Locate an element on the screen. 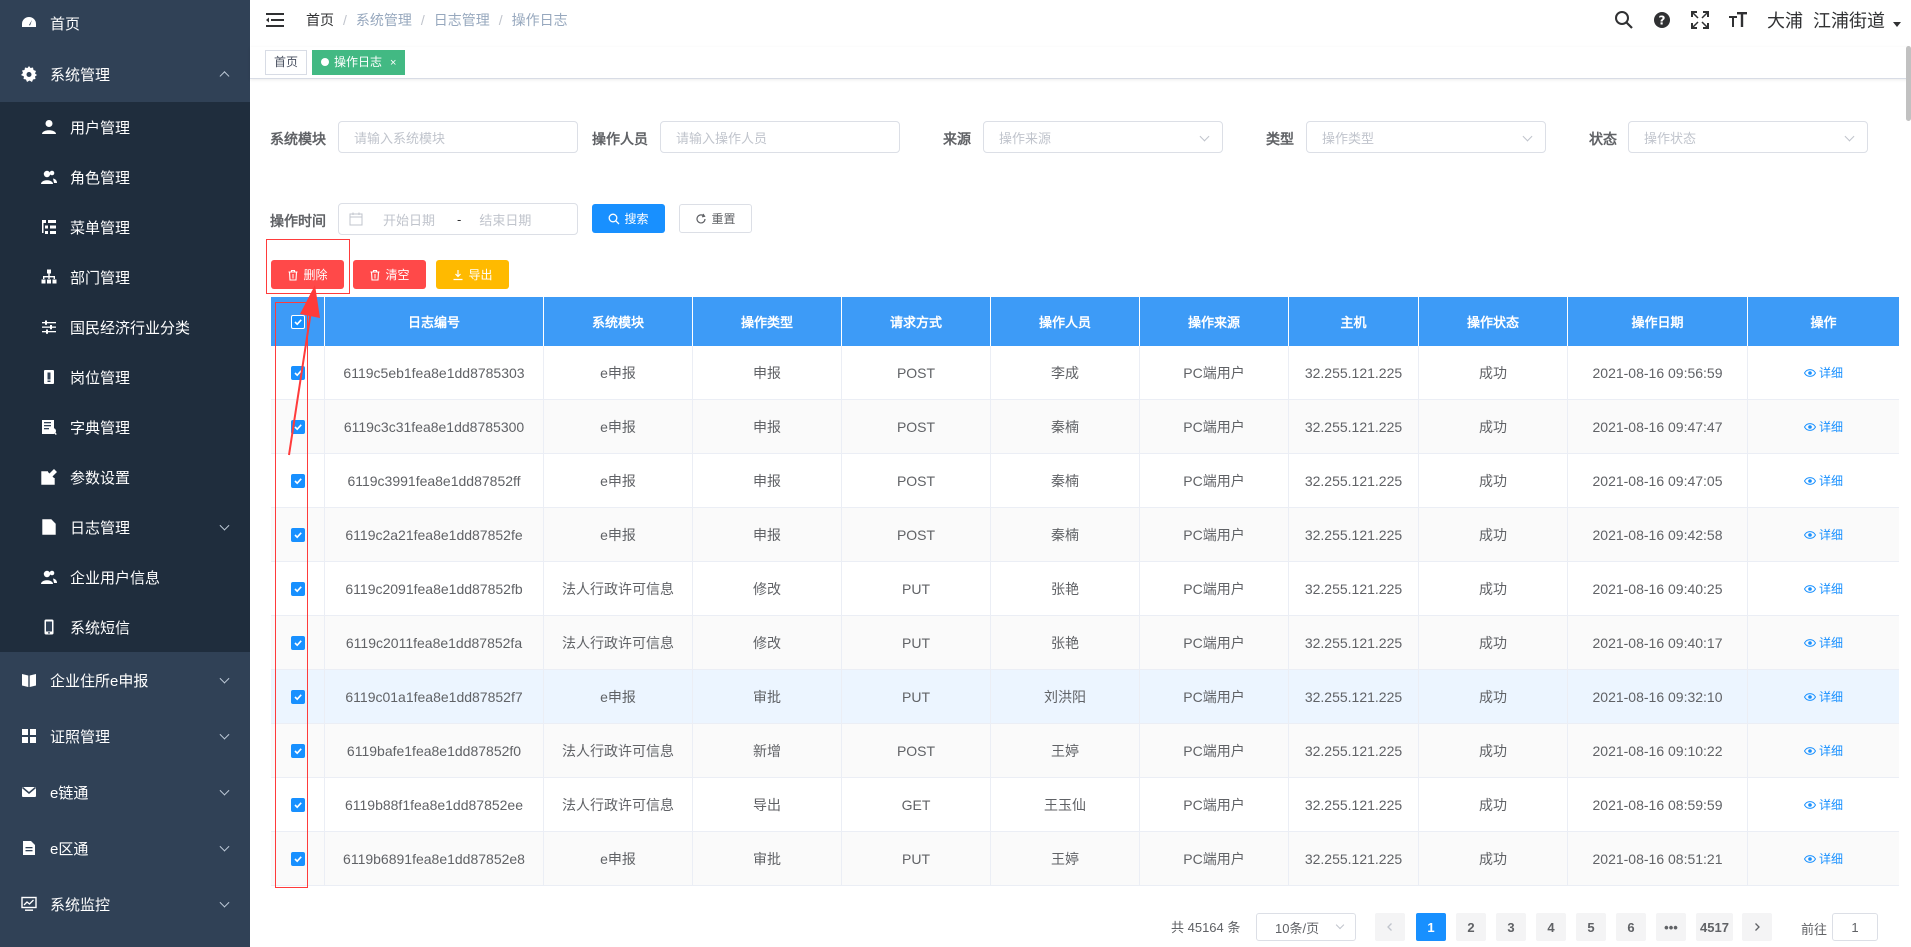  calendar-icon is located at coordinates (356, 219).